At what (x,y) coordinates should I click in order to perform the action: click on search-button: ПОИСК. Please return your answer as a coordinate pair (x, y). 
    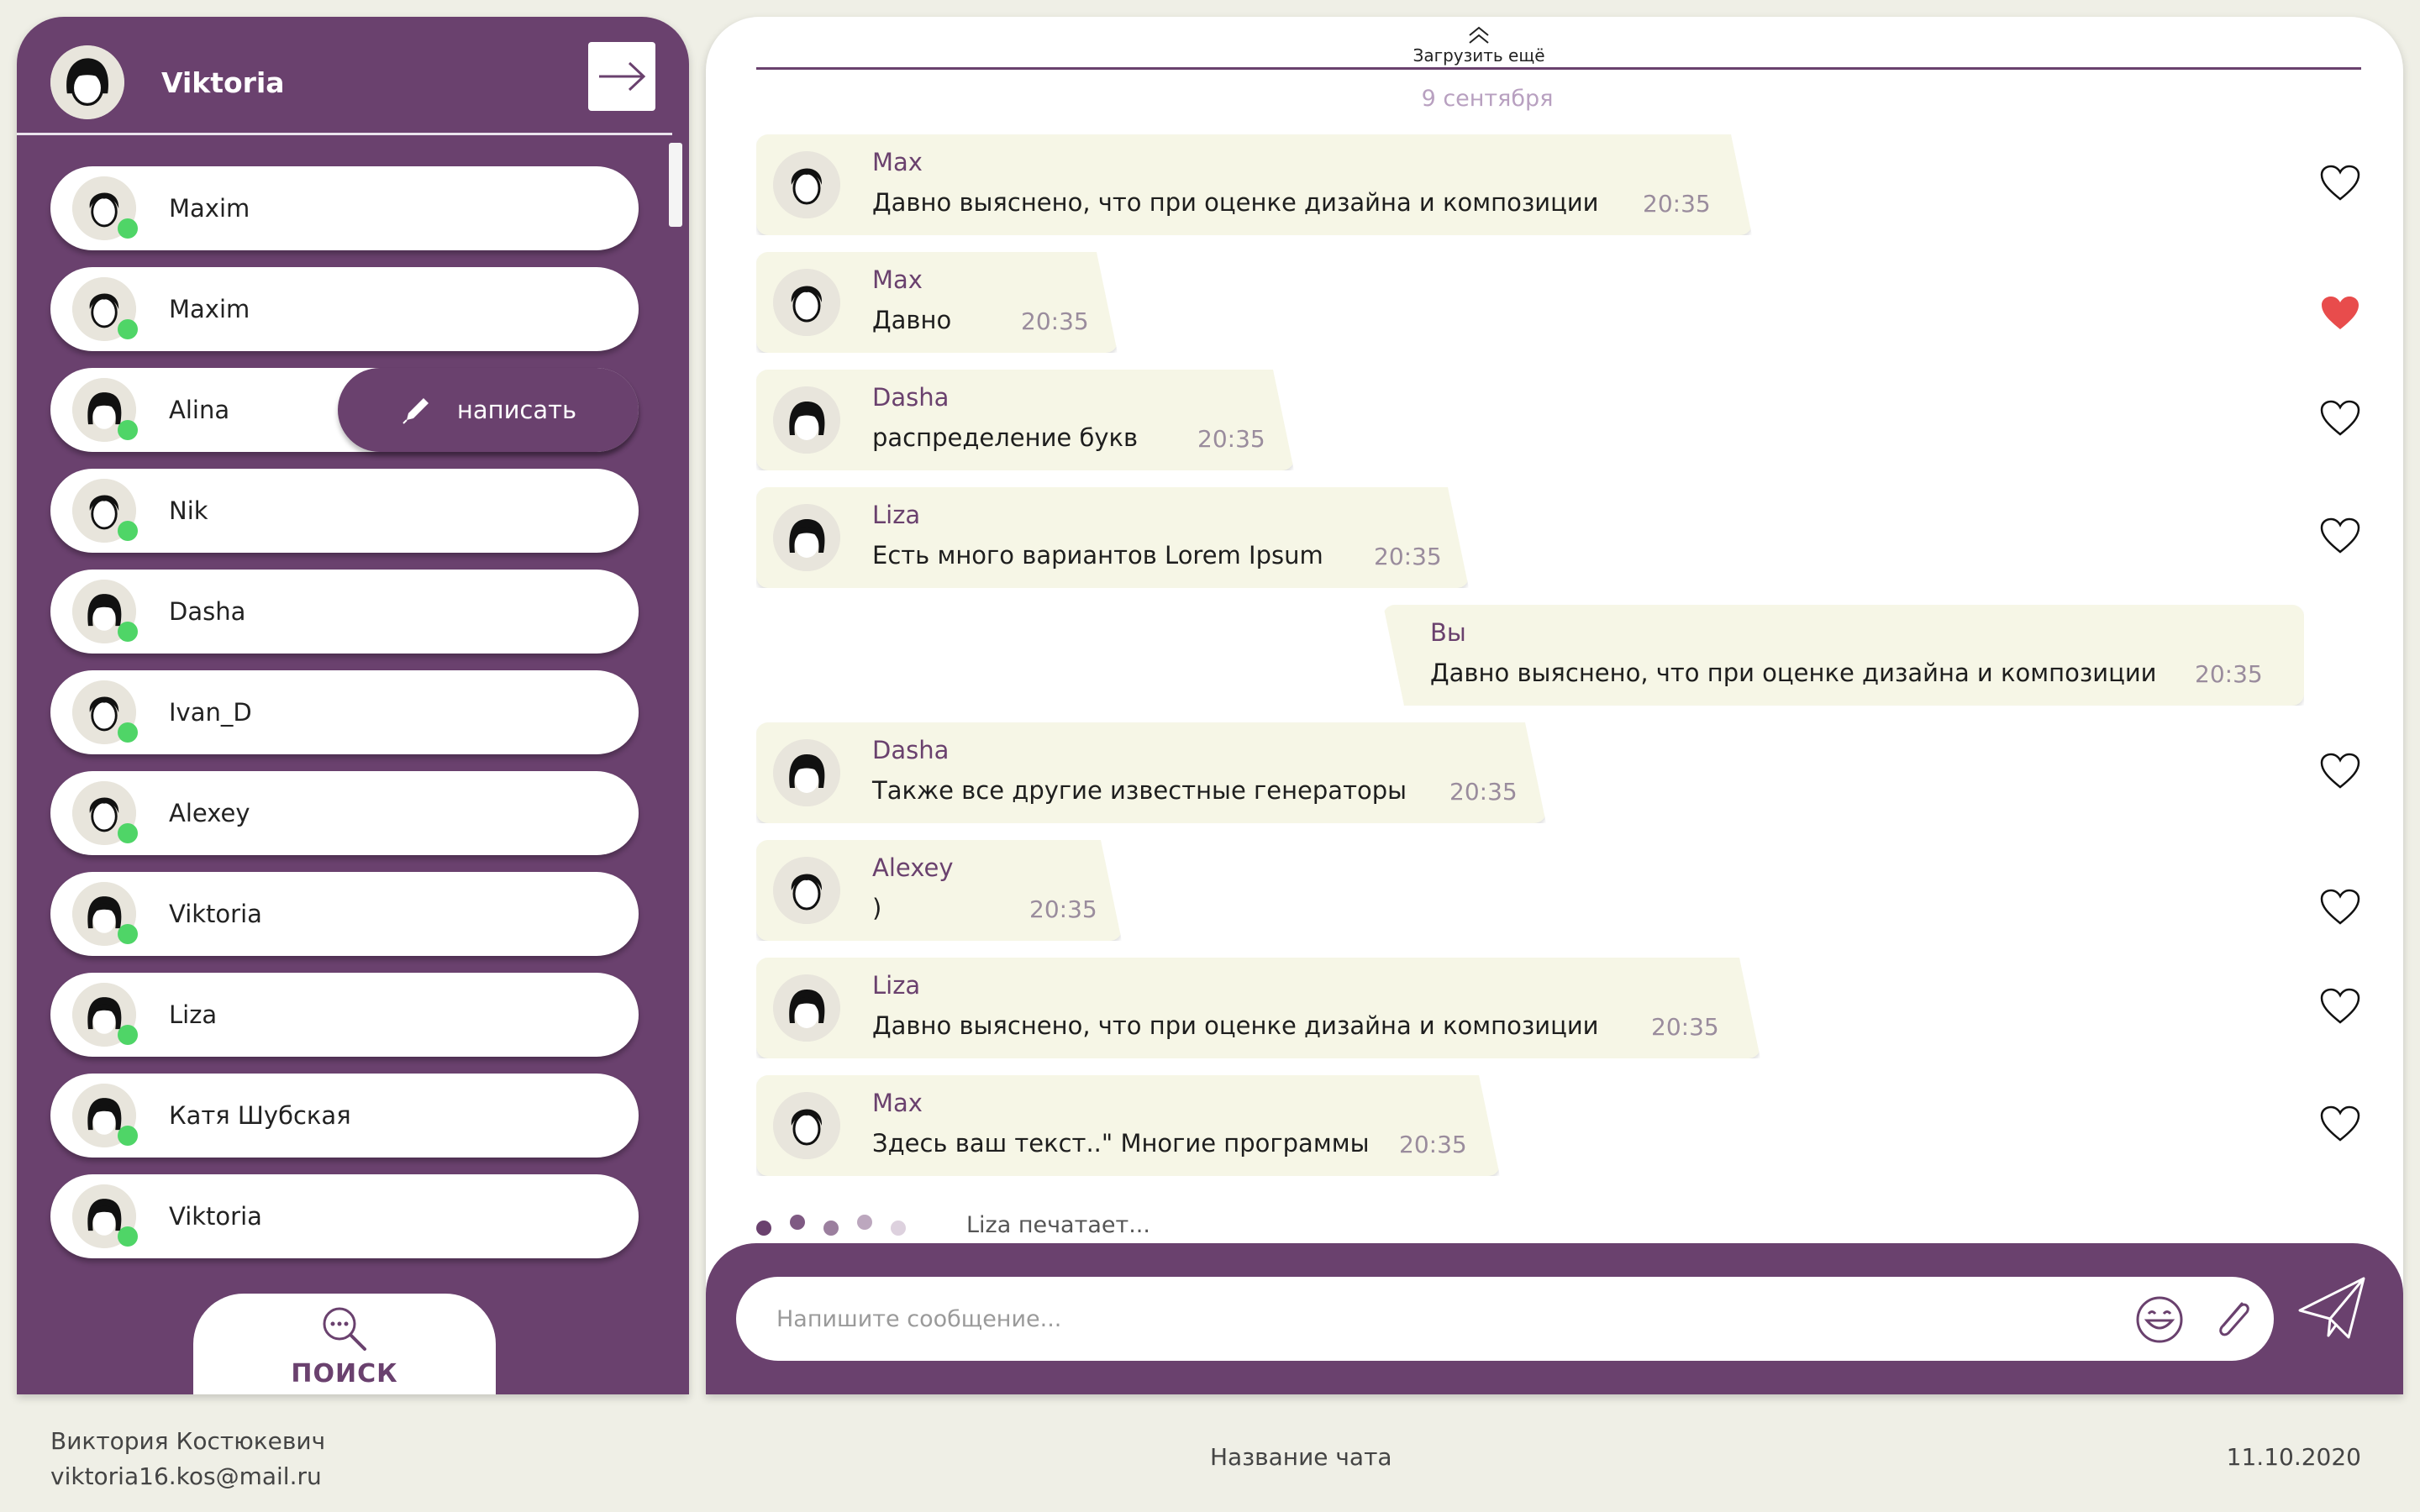
    Looking at the image, I should click on (344, 1344).